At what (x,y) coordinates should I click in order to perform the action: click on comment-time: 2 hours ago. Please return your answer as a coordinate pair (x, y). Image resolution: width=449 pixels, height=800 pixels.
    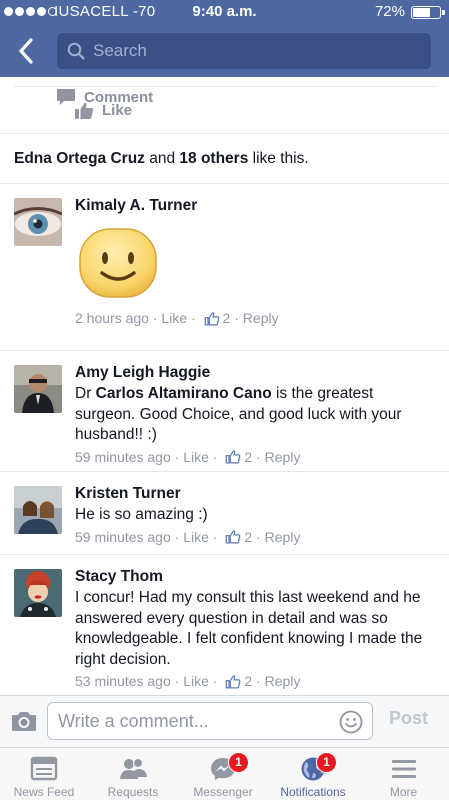
    Looking at the image, I should click on (112, 318).